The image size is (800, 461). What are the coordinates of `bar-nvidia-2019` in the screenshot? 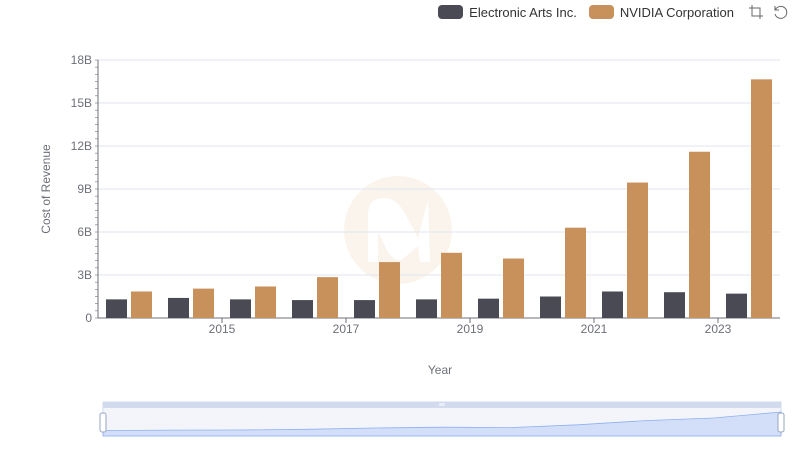 It's located at (451, 285).